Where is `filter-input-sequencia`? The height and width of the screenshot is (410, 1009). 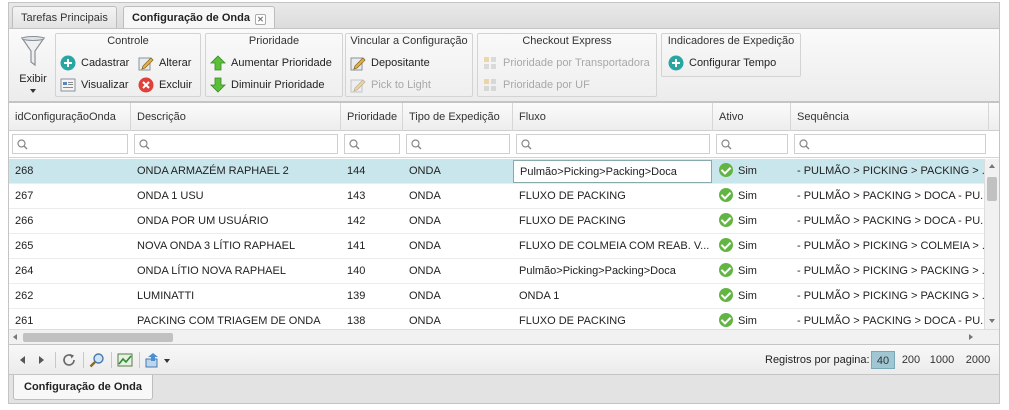 filter-input-sequencia is located at coordinates (890, 144).